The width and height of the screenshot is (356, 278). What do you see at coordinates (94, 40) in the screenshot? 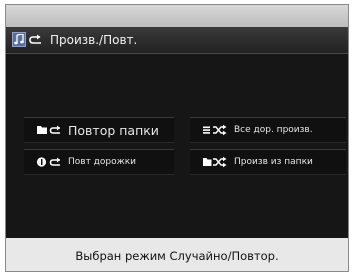
I see `page-title: Произв./Повт.` at bounding box center [94, 40].